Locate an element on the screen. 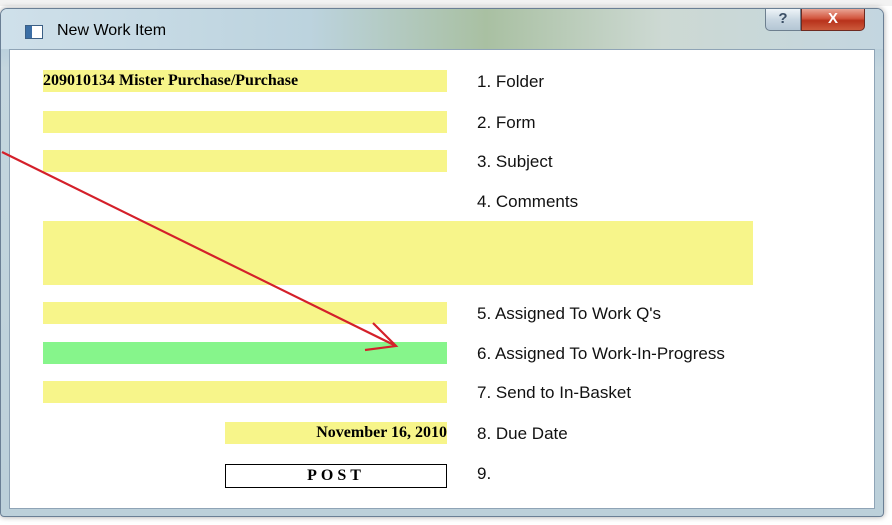  comments-textarea is located at coordinates (398, 253).